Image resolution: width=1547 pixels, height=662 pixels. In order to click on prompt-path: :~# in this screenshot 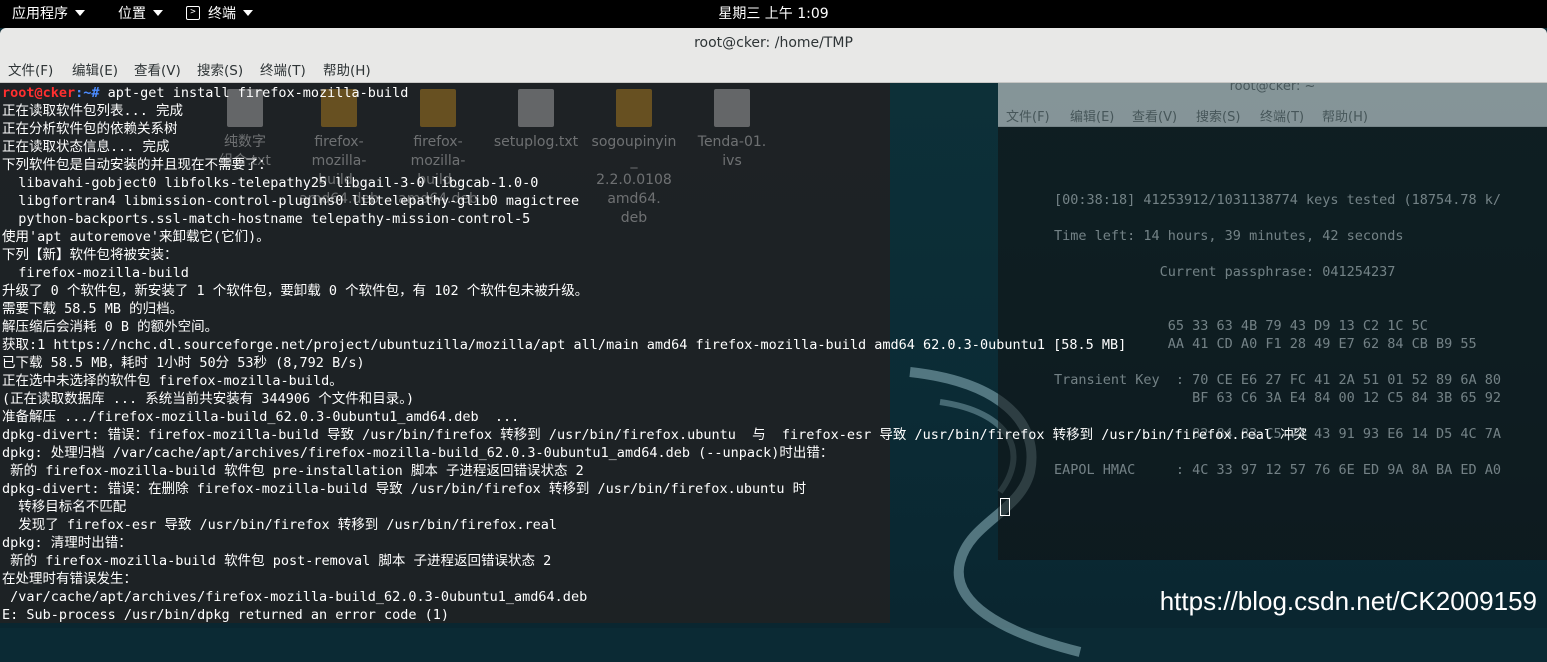, I will do `click(91, 93)`.